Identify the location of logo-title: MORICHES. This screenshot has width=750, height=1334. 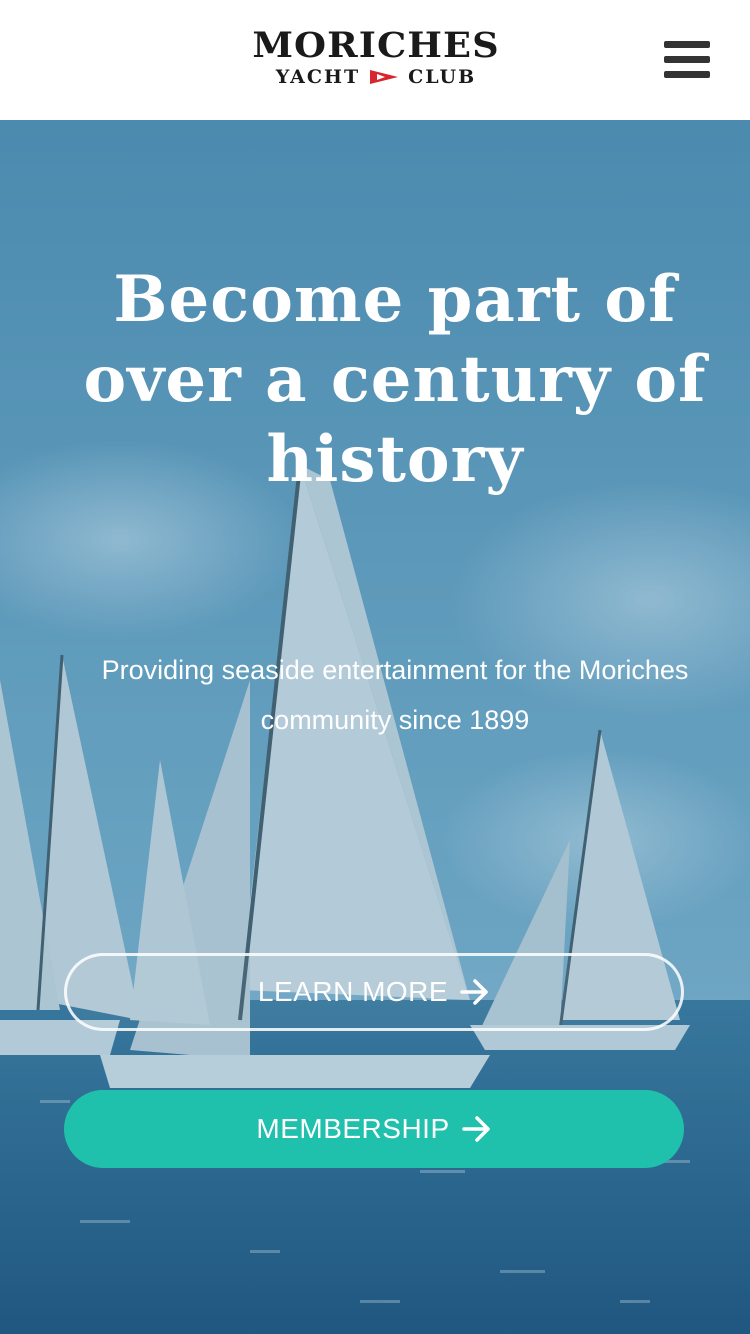
(376, 45).